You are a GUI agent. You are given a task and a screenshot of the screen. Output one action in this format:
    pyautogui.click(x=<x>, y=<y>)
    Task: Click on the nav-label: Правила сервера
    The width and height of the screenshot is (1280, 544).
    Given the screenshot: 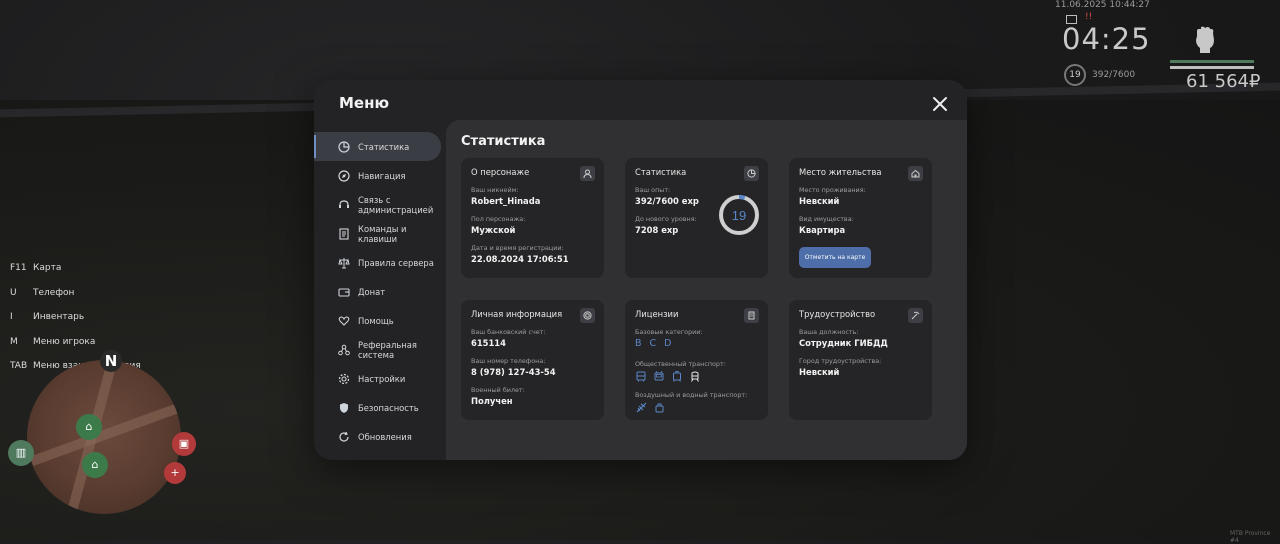 What is the action you would take?
    pyautogui.click(x=396, y=262)
    